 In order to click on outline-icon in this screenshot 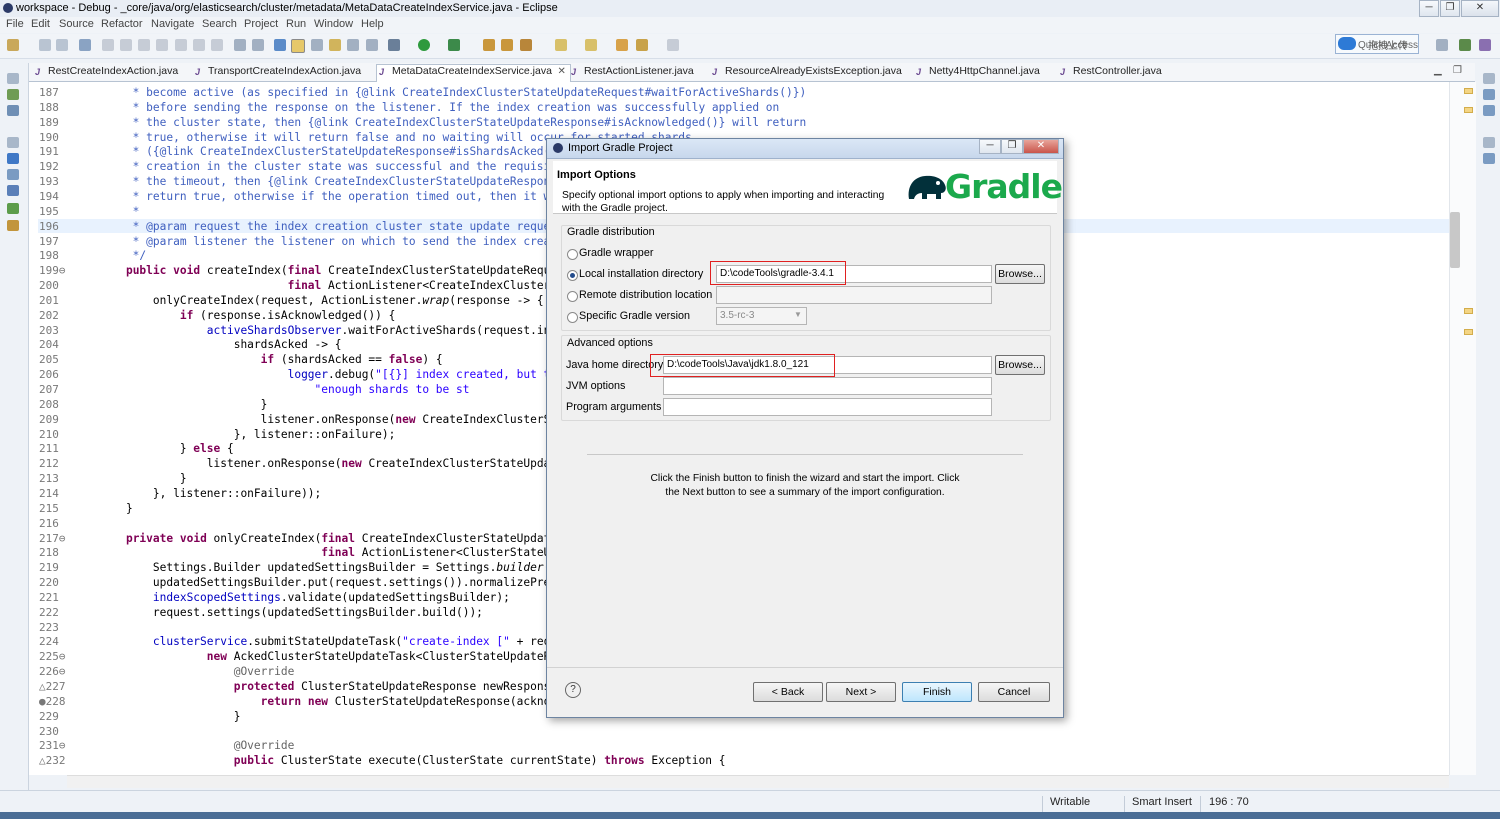, I will do `click(13, 208)`.